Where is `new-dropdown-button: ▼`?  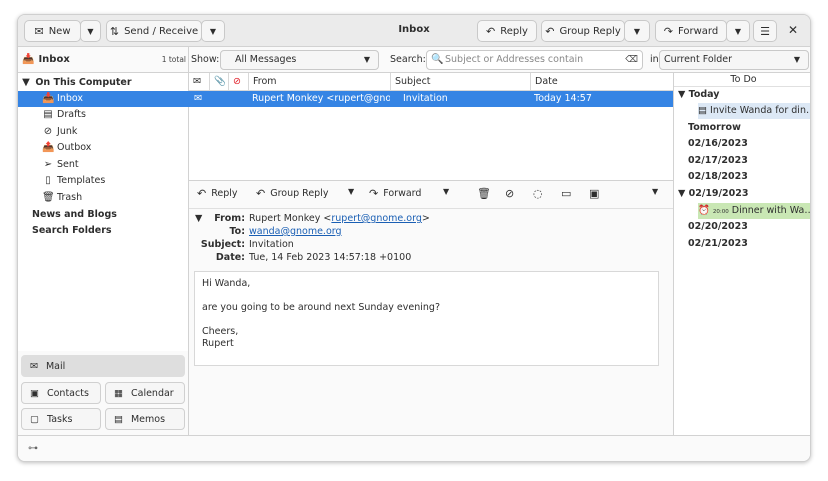
new-dropdown-button: ▼ is located at coordinates (90, 31).